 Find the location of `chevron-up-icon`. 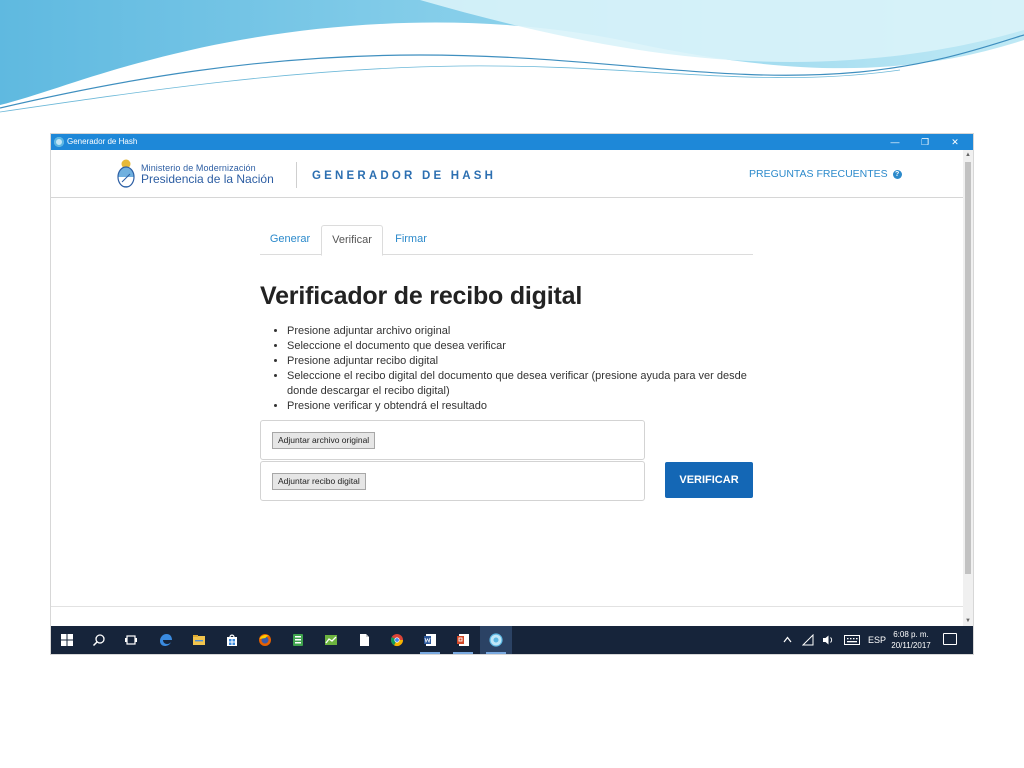

chevron-up-icon is located at coordinates (787, 639).